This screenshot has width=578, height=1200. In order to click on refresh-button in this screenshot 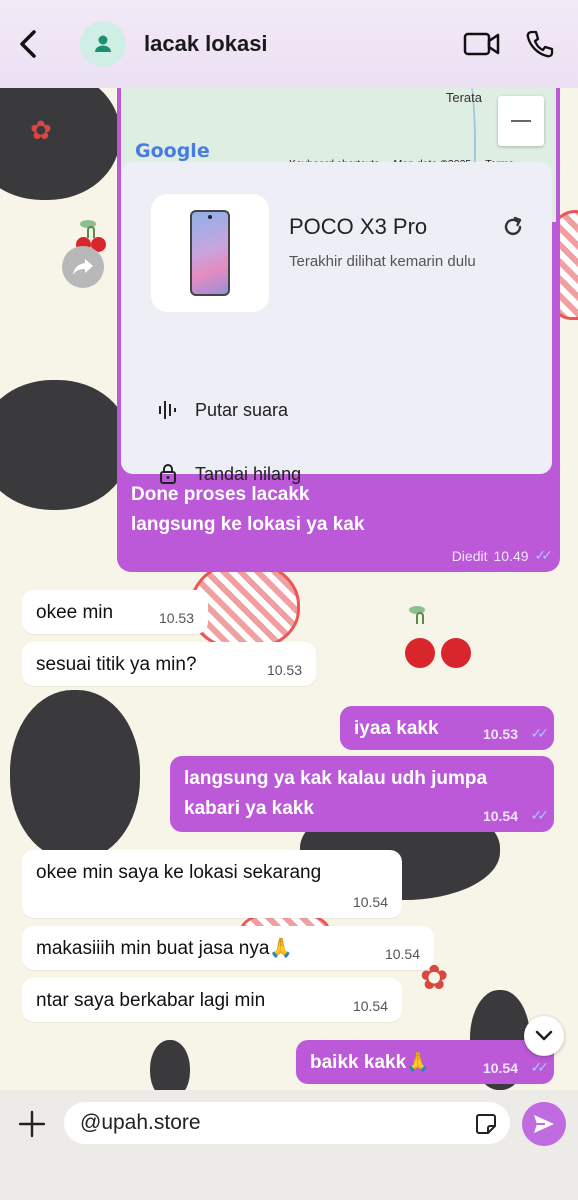, I will do `click(513, 227)`.